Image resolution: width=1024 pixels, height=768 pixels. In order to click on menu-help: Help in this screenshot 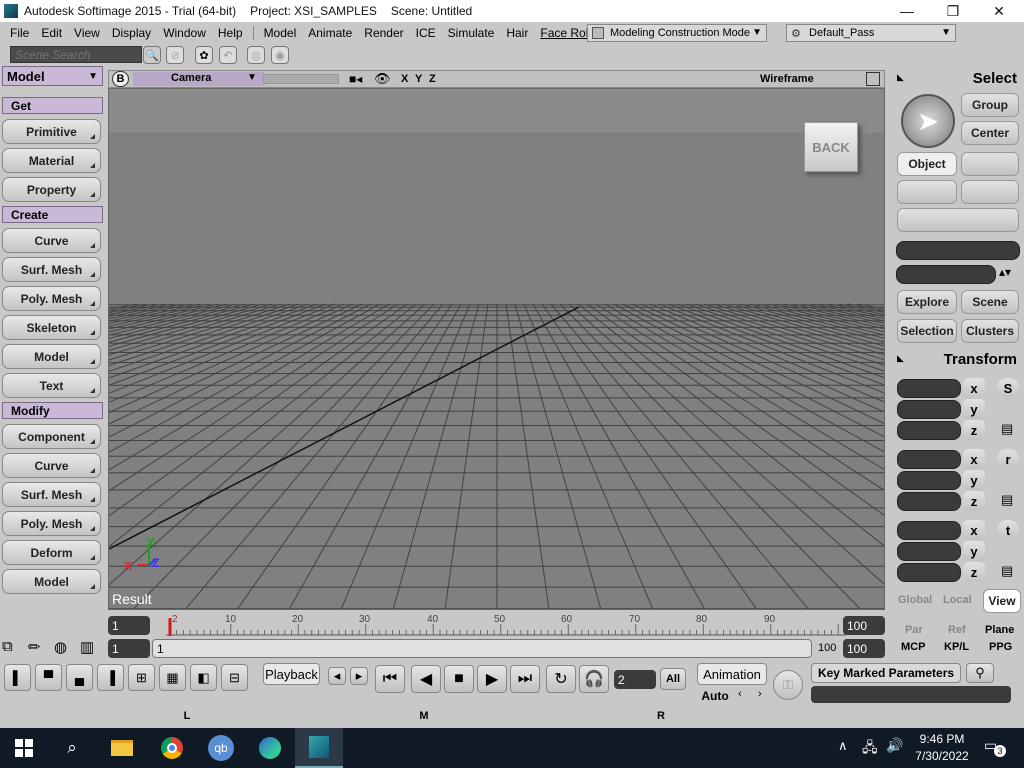, I will do `click(230, 33)`.